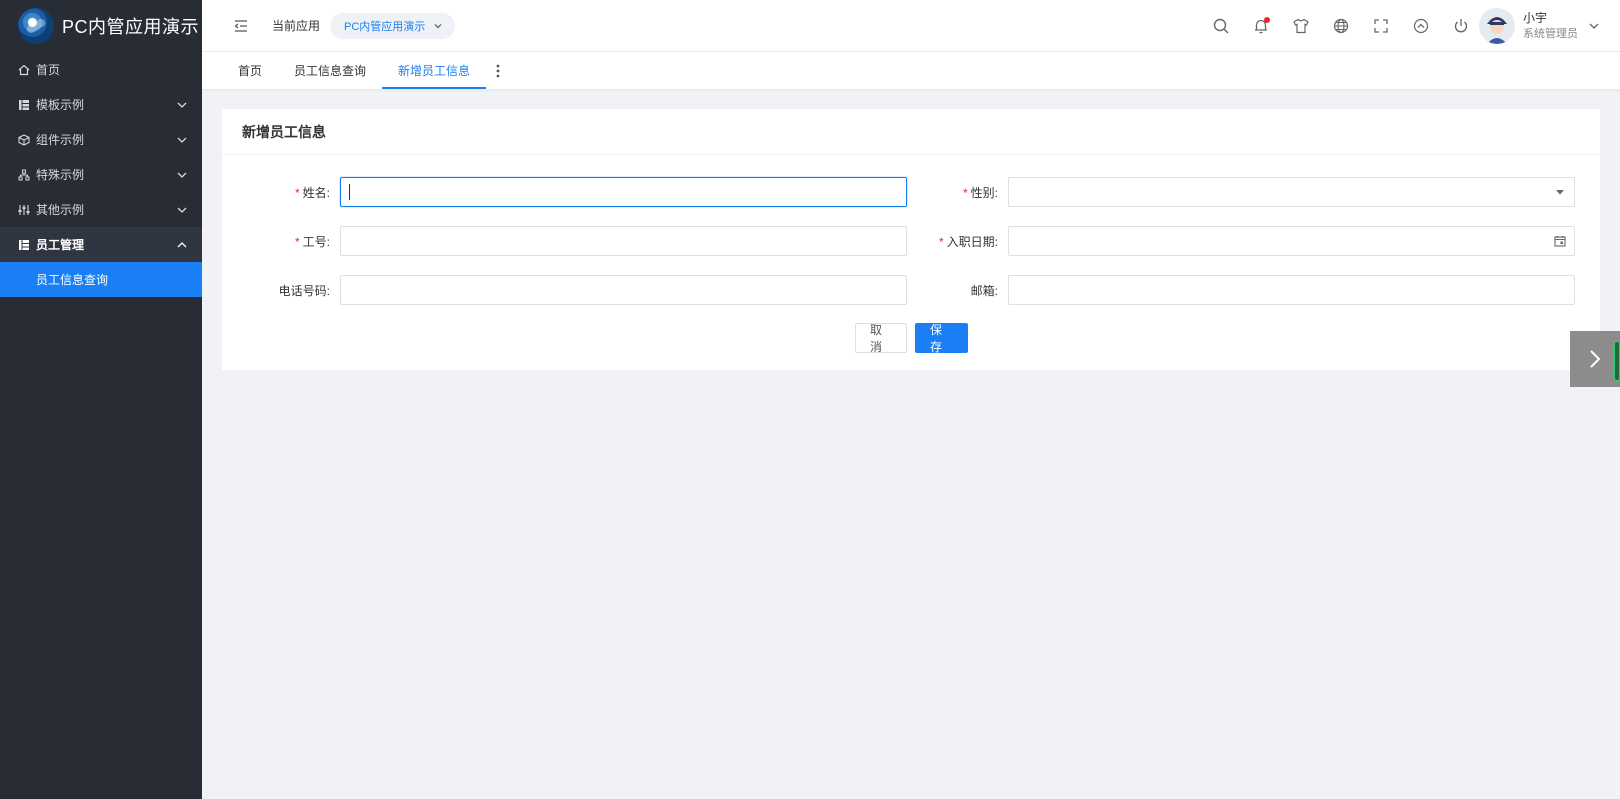  I want to click on sidebar-menu: 首页 模板示例 组件示例 特殊示例 其他示例 员工管理 员工信息查询, so click(101, 174).